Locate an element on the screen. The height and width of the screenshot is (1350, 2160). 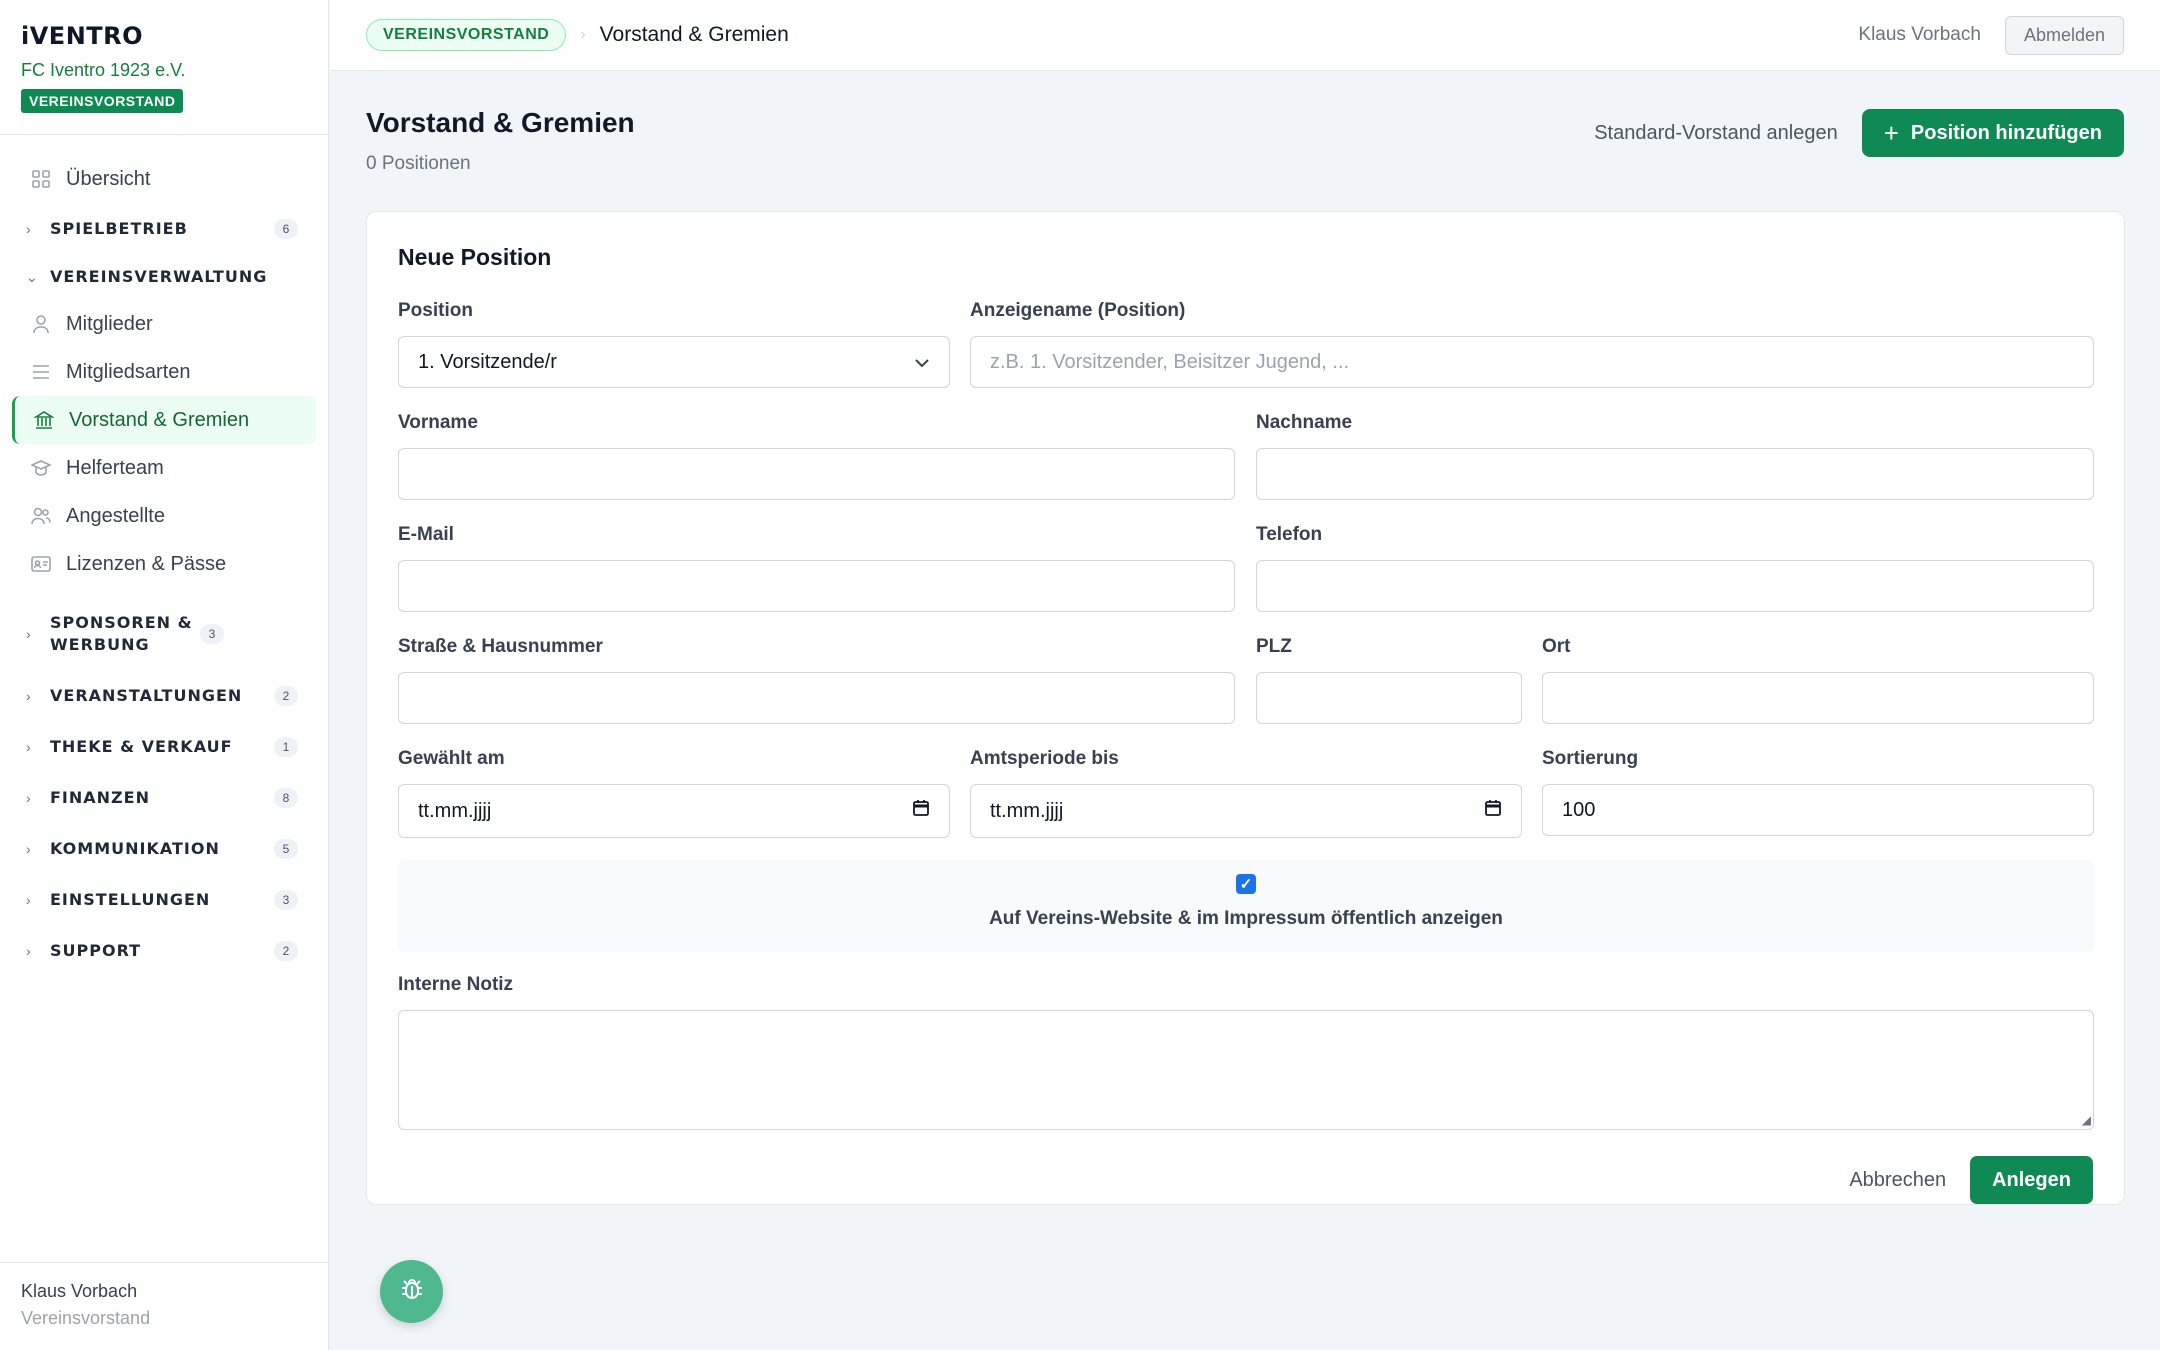
sidebar-group-vereinsverwaltung: ⌄ VEREINSVERWALTUNG is located at coordinates (164, 277).